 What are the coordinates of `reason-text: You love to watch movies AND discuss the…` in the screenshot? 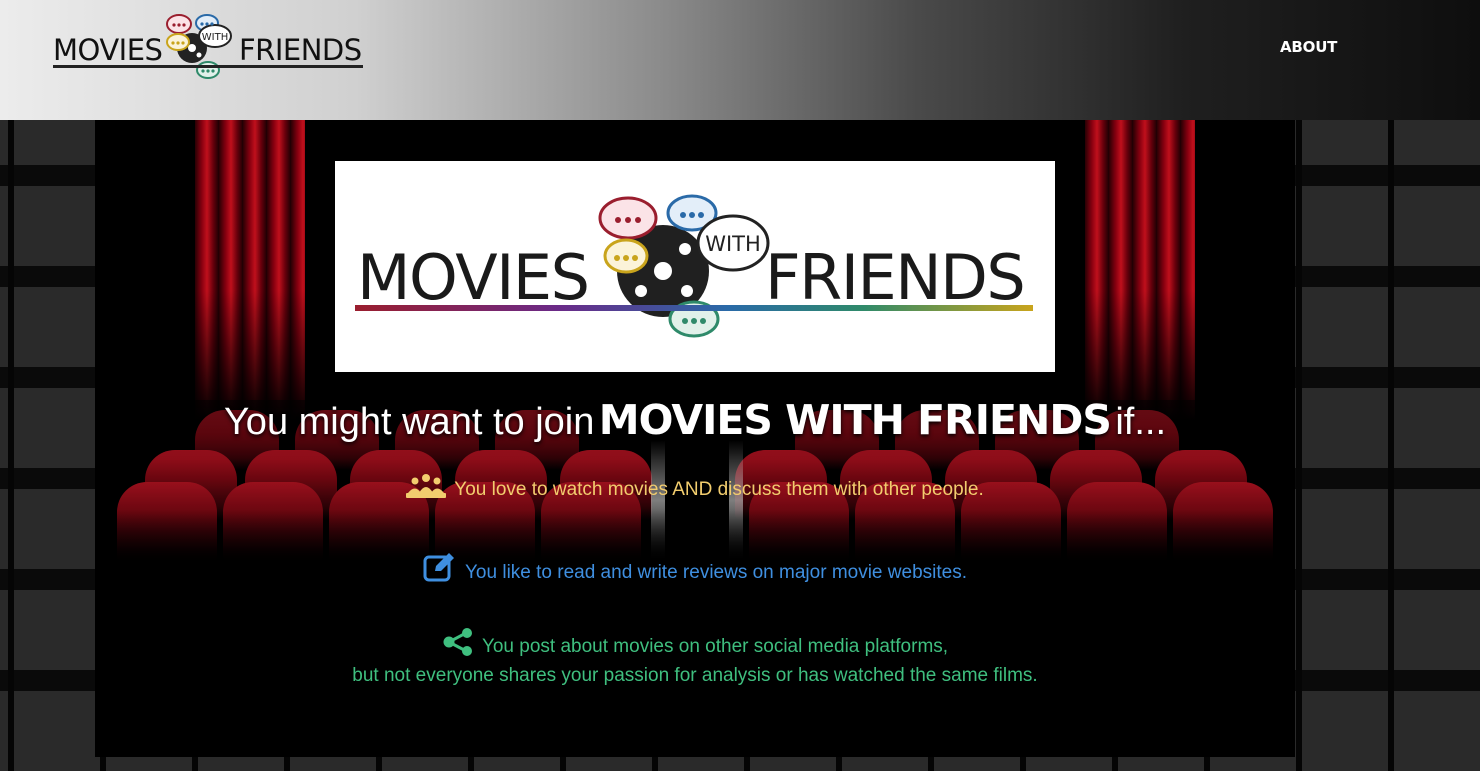 It's located at (719, 489).